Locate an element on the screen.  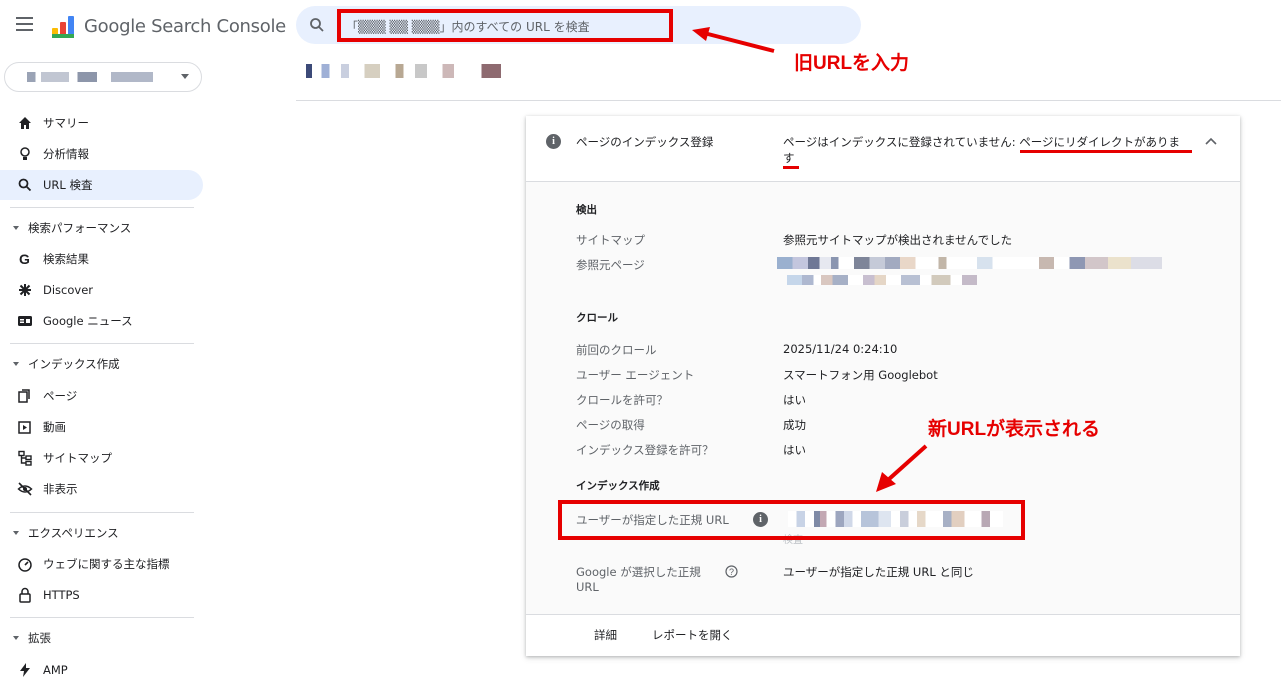
annotation-new-url: 新URLが表示される is located at coordinates (1014, 429).